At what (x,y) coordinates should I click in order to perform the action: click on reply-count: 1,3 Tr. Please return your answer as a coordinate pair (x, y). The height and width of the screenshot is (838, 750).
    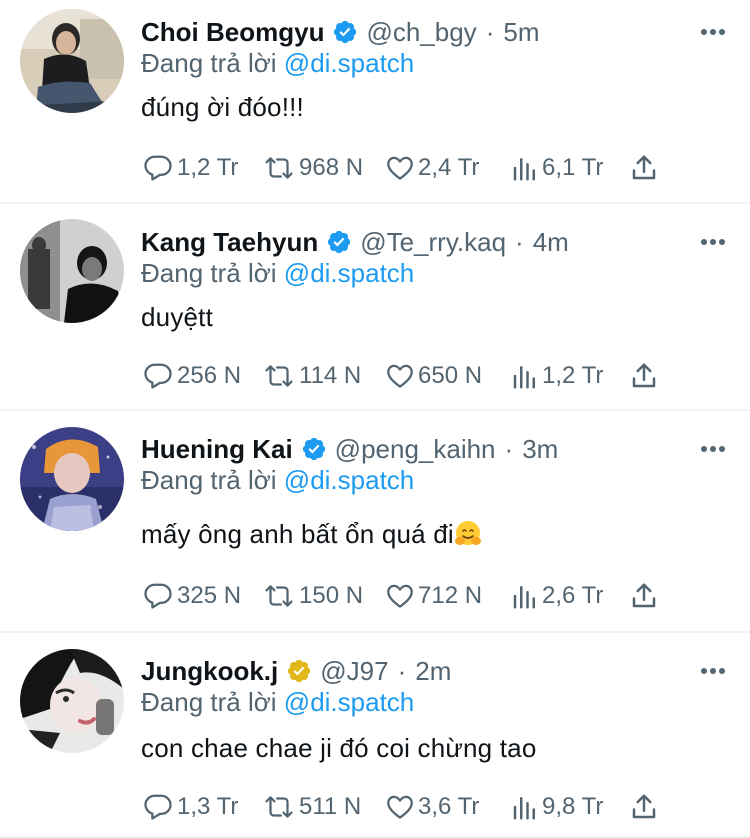
    Looking at the image, I should click on (208, 806).